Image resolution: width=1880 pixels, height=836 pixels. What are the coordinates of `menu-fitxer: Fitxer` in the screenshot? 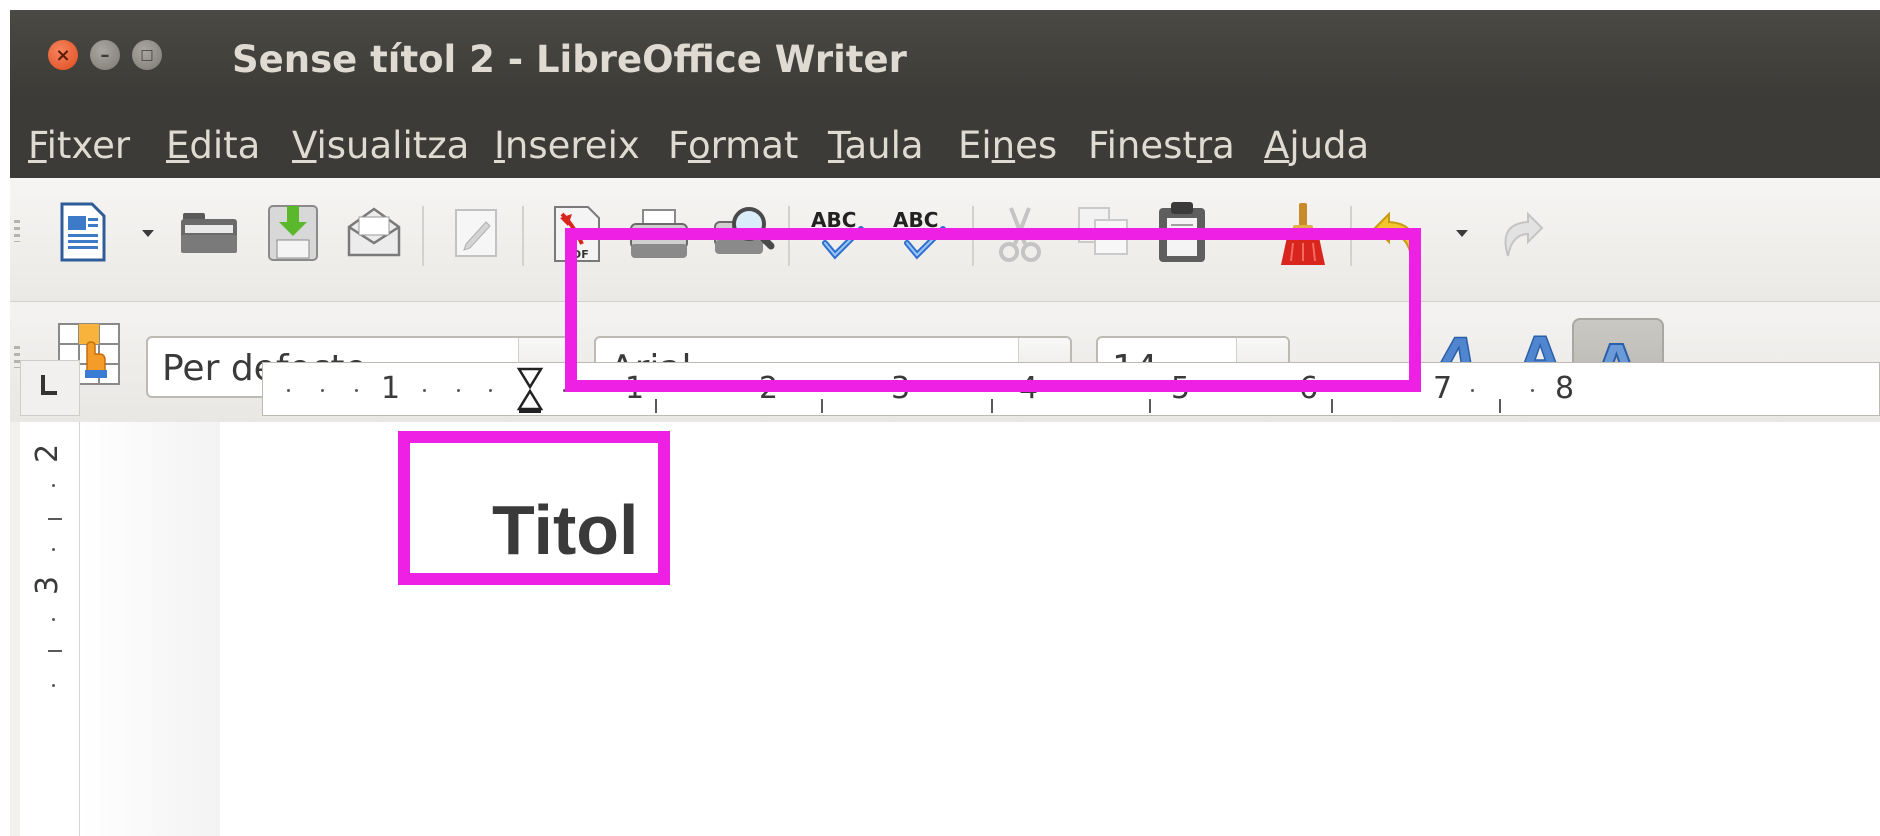 It's located at (79, 145).